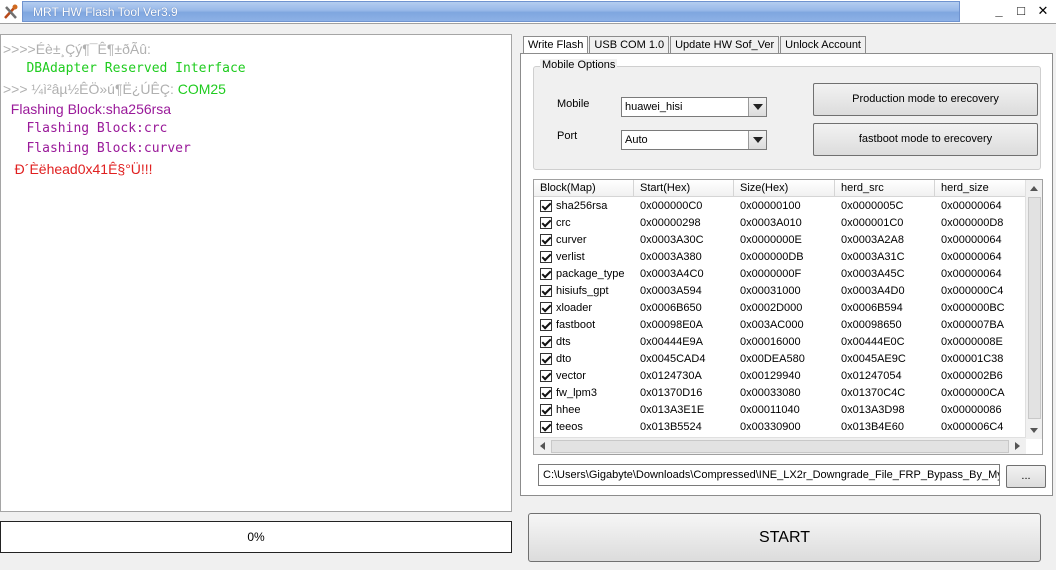 The image size is (1056, 570). Describe the element at coordinates (925, 99) in the screenshot. I see `production-erecovery-button: Production mode to erecovery` at that location.